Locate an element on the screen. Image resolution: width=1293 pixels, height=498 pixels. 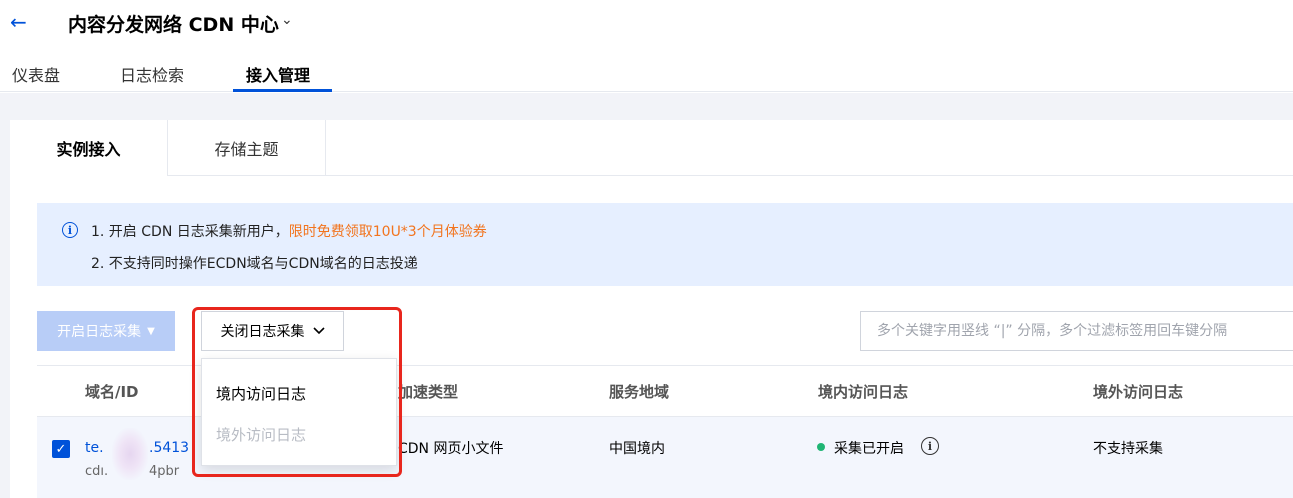
row-checkbox: ✓ is located at coordinates (61, 449).